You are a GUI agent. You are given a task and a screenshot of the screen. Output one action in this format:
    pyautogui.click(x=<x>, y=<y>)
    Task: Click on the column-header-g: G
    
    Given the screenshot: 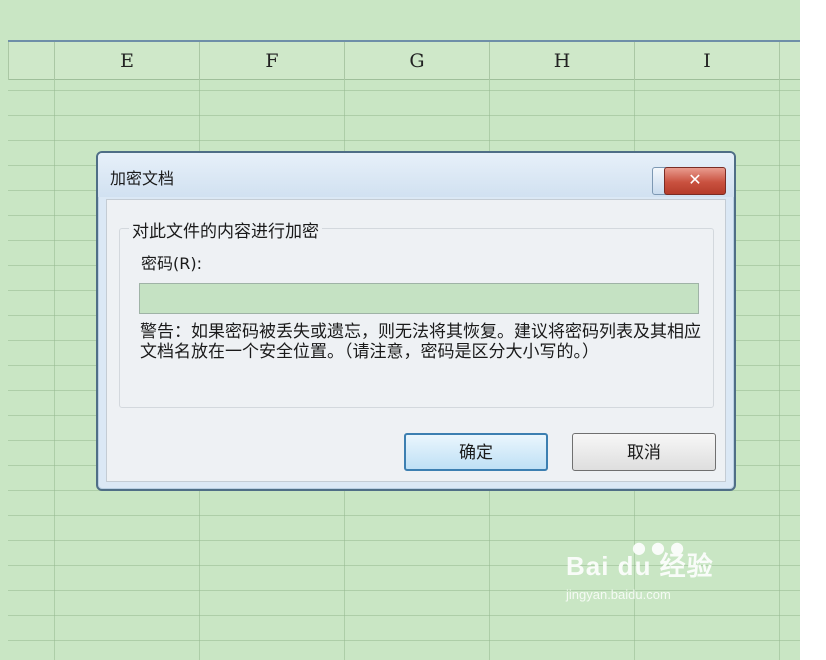 What is the action you would take?
    pyautogui.click(x=416, y=61)
    